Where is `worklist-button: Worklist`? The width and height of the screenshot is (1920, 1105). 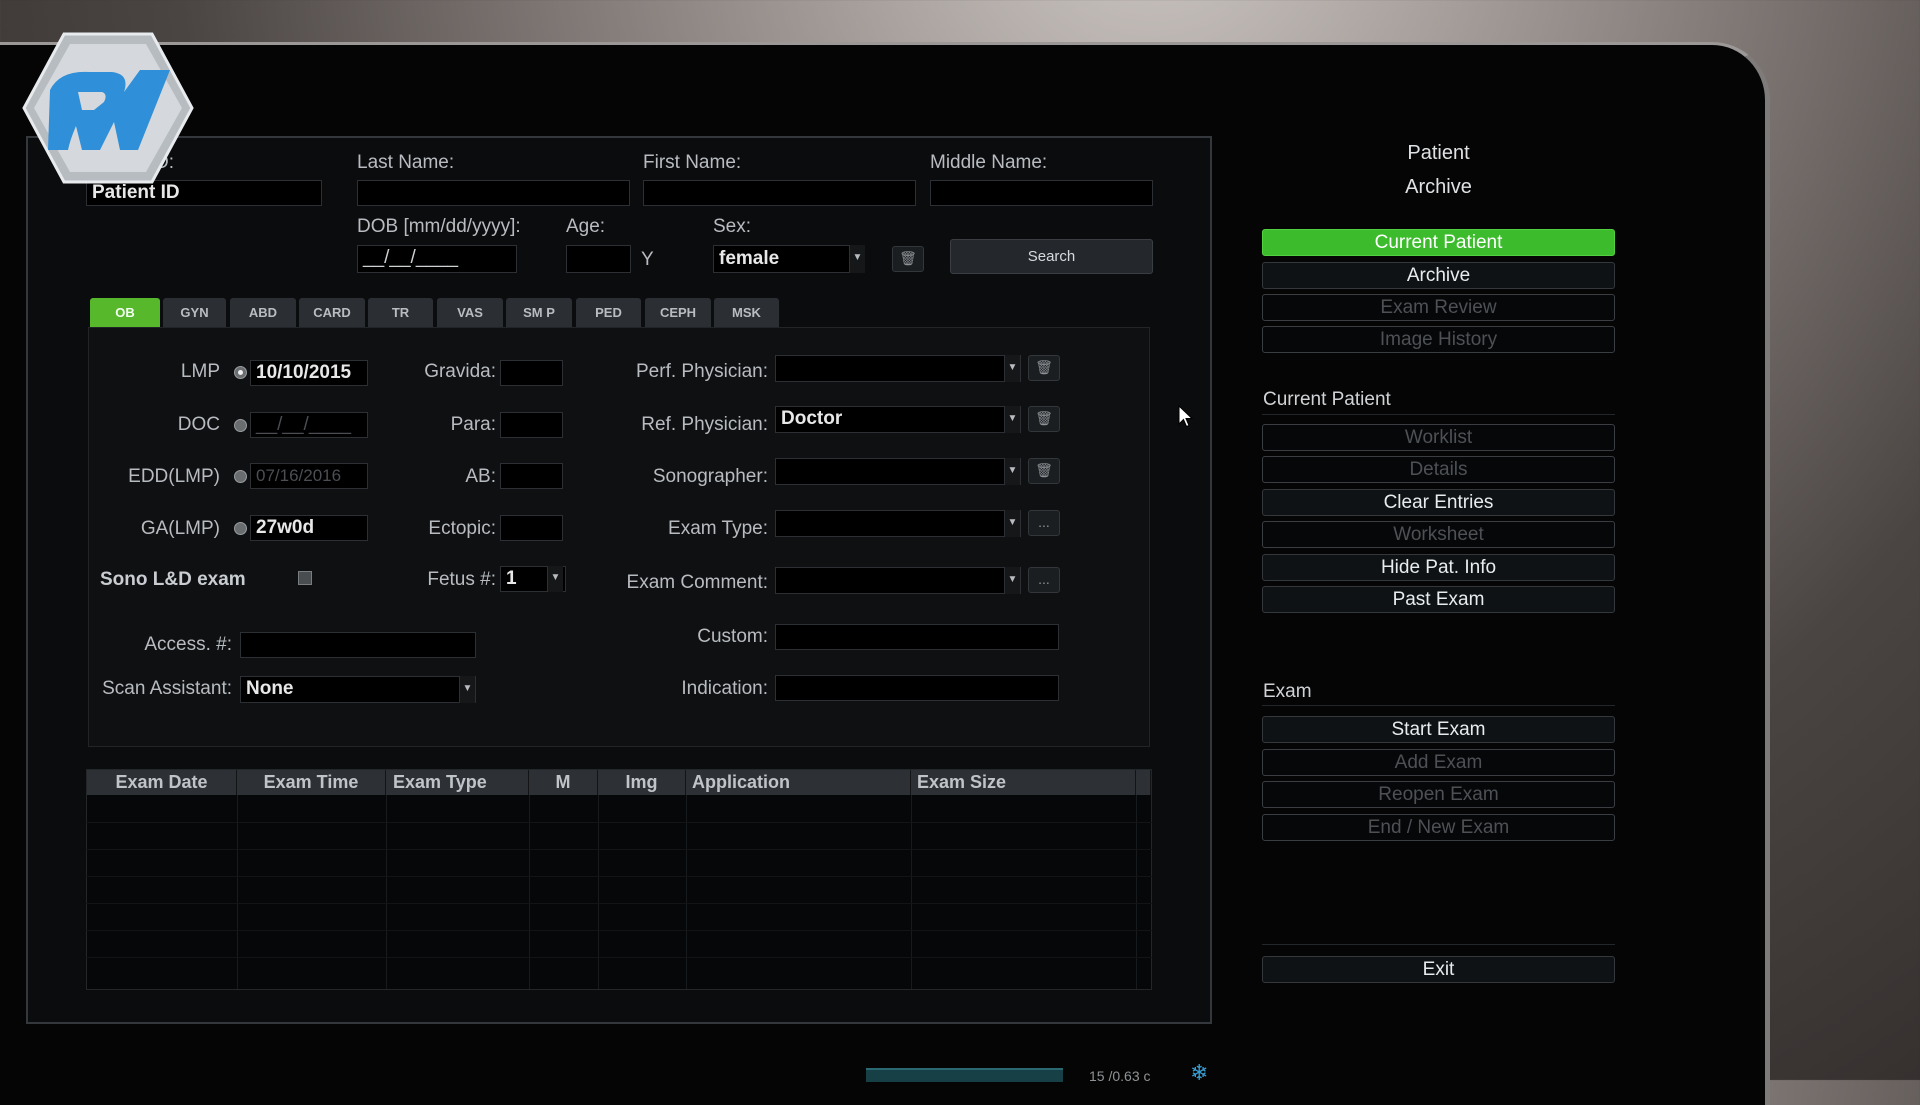 worklist-button: Worklist is located at coordinates (1438, 437).